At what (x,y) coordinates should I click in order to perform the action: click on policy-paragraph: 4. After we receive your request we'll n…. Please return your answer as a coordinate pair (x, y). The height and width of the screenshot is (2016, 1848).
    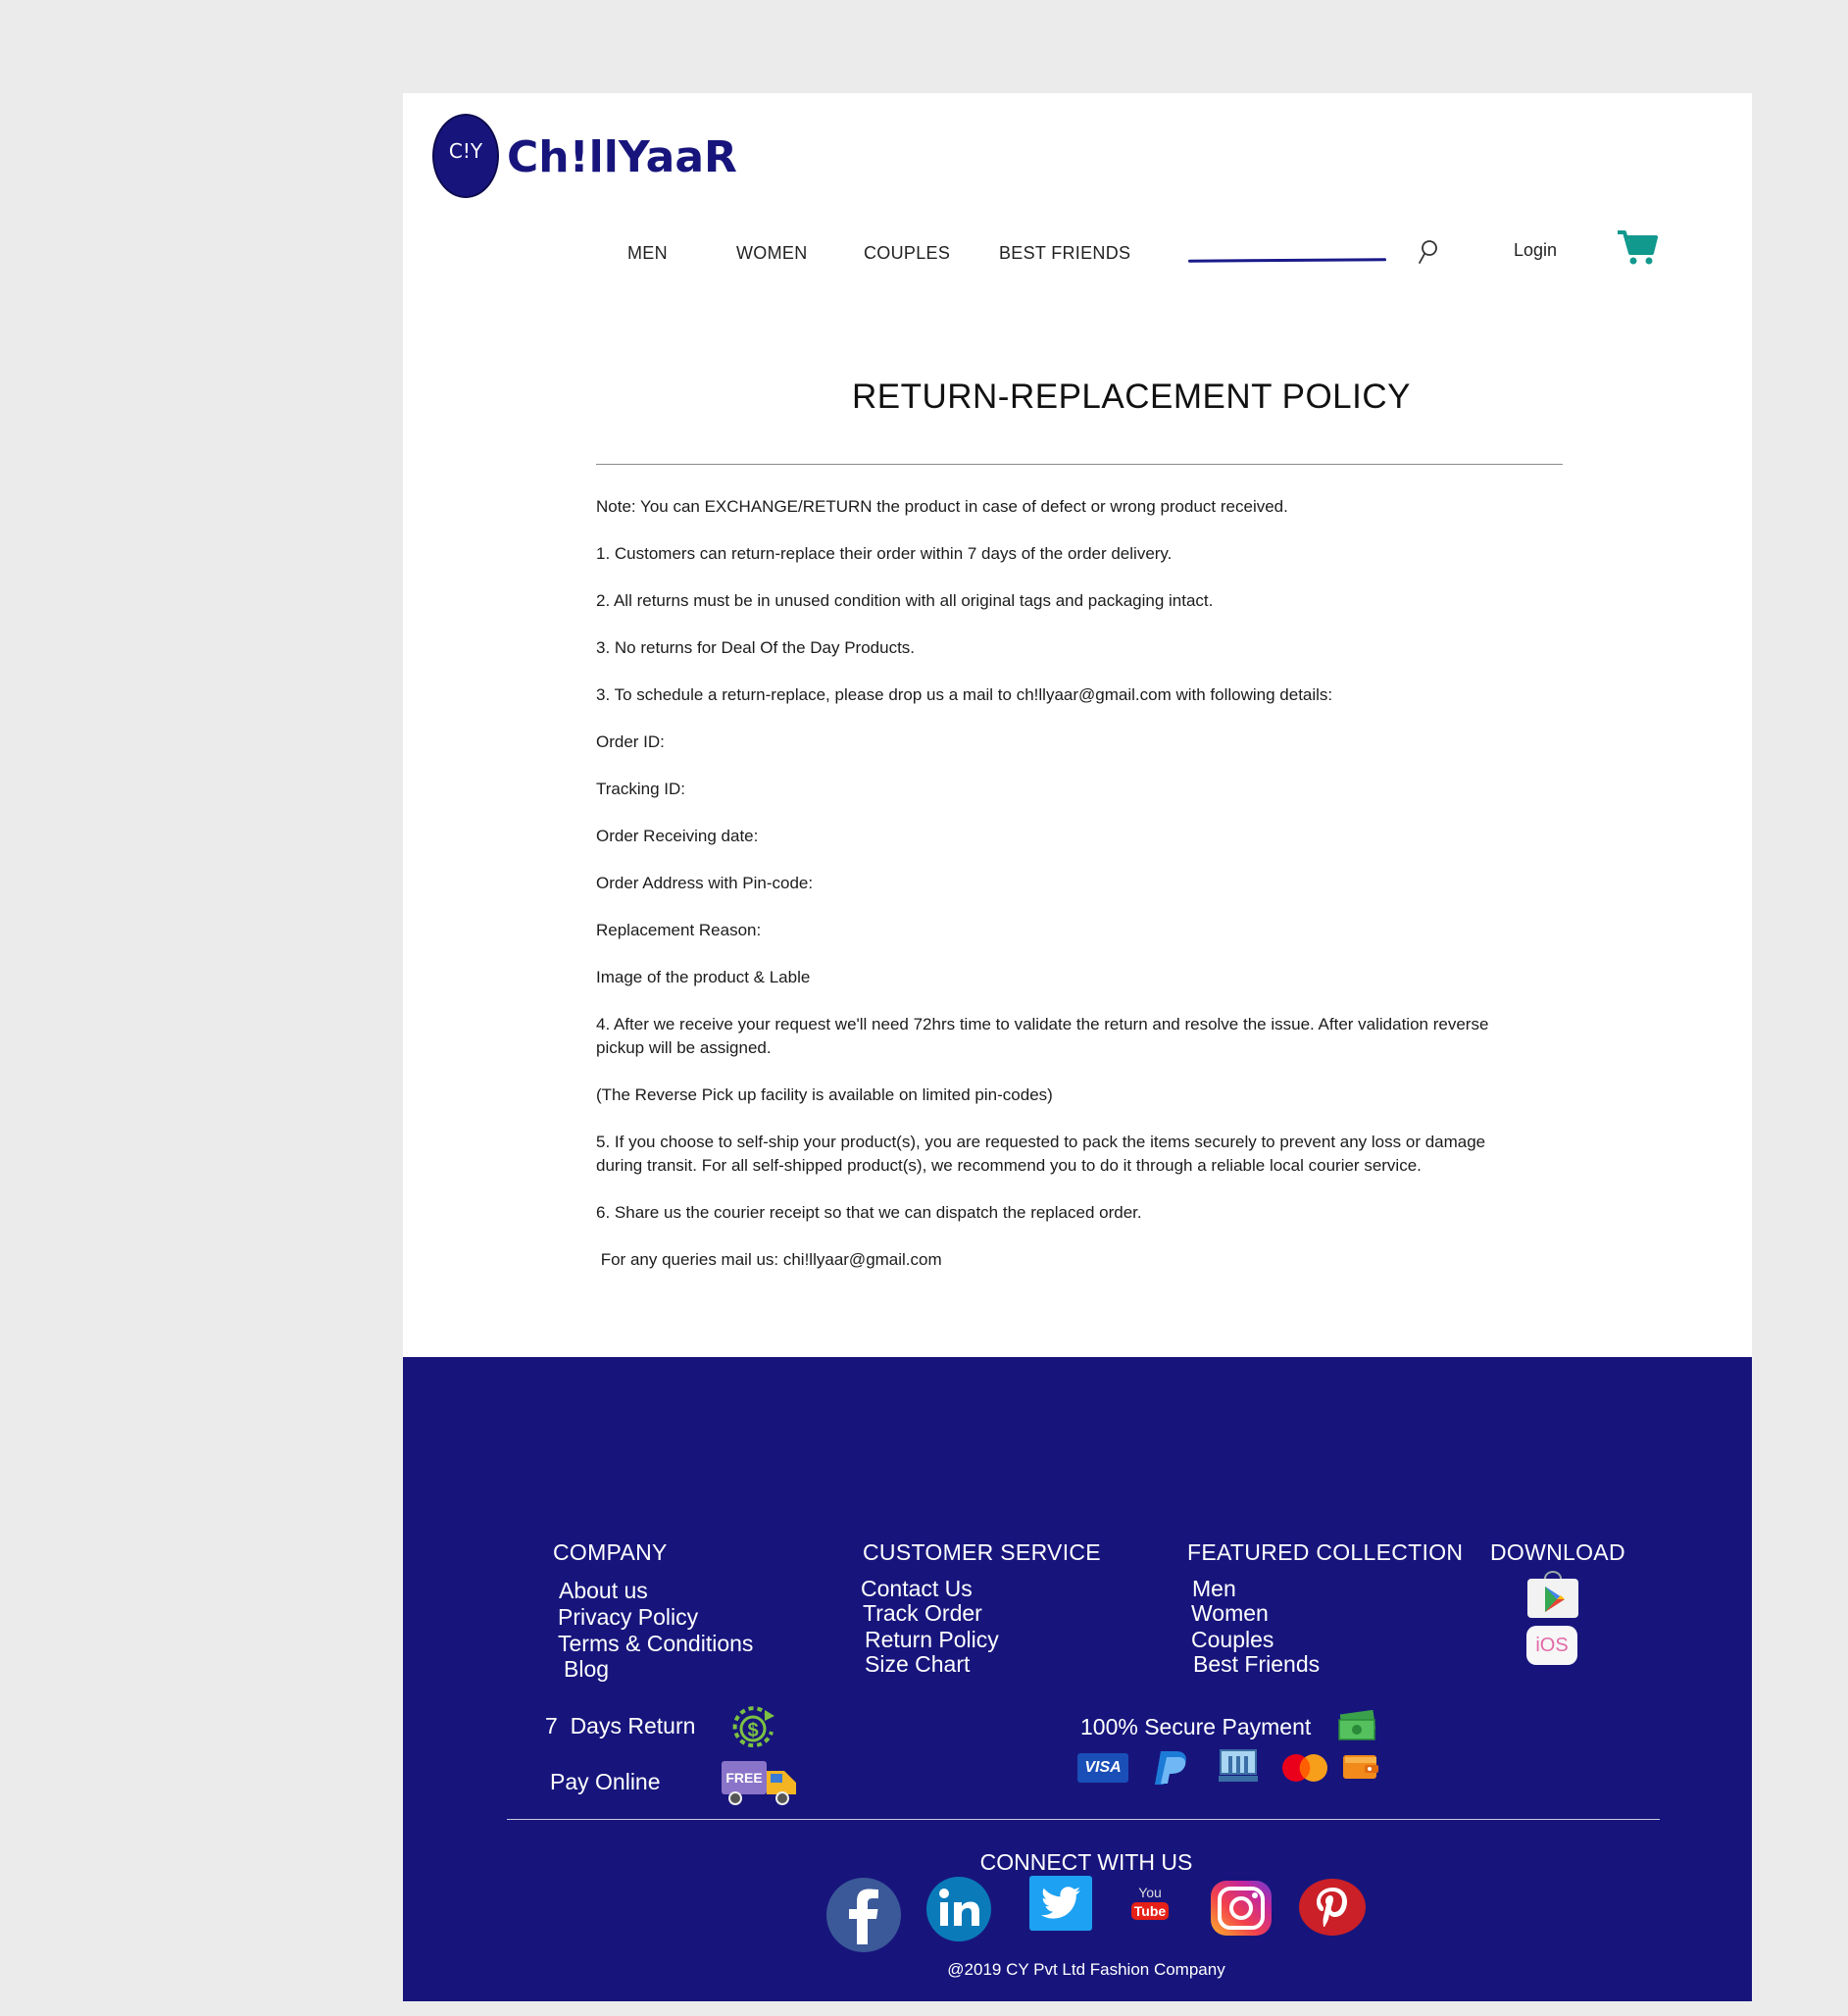
    Looking at the image, I should click on (1042, 1036).